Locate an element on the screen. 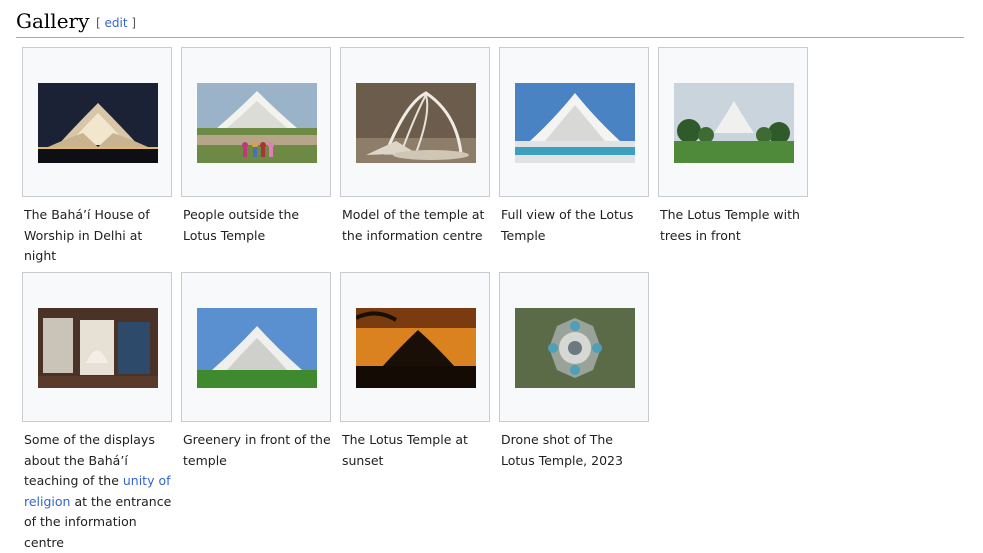 The width and height of the screenshot is (983, 553). gallery-item: People outside the Lotus Temple is located at coordinates (256, 146).